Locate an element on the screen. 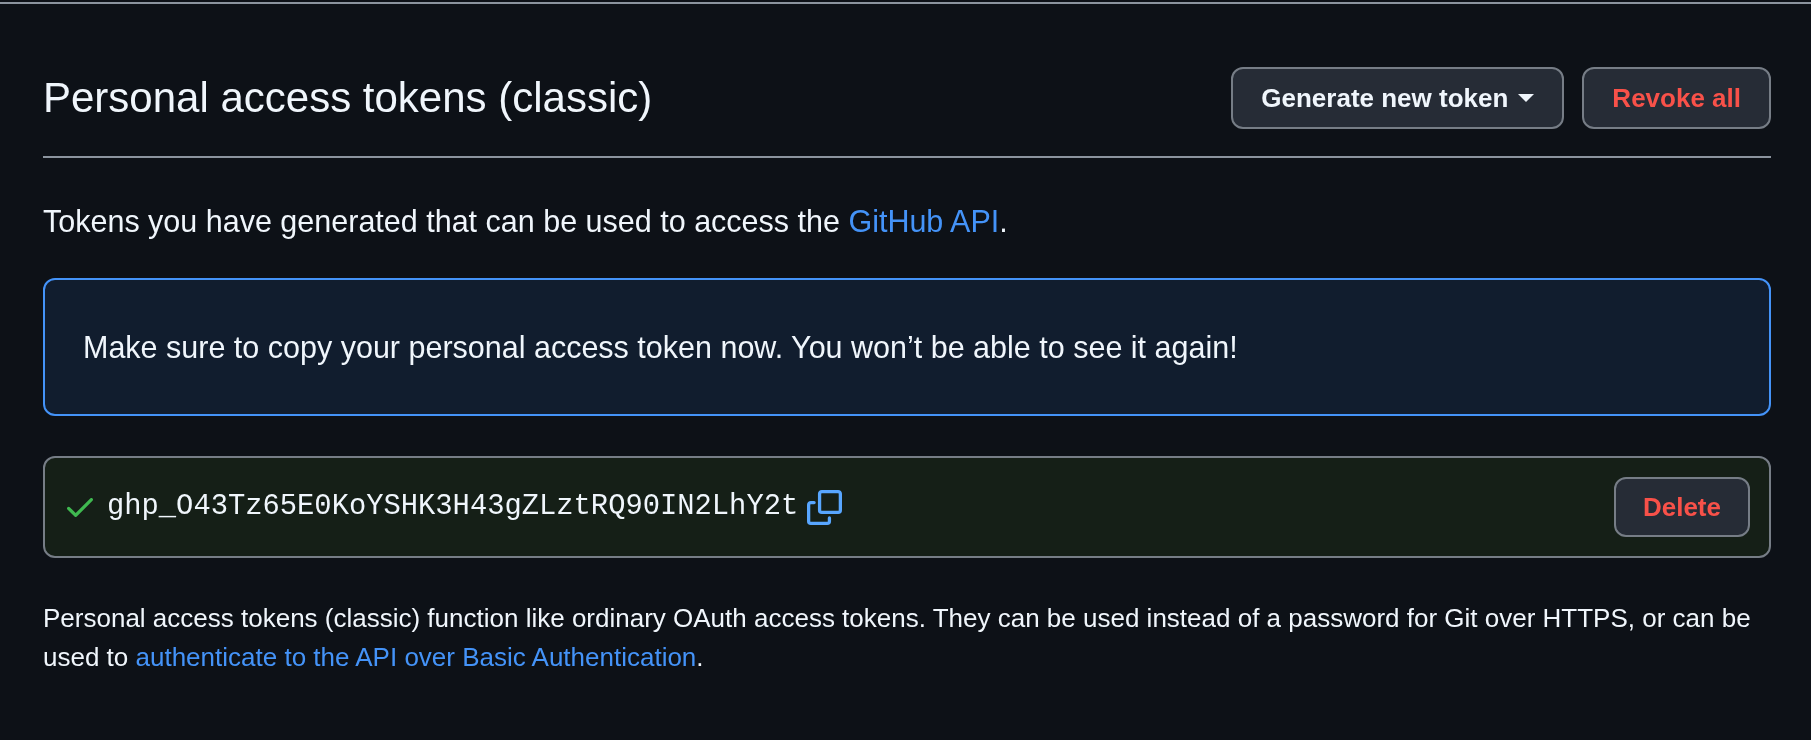 Image resolution: width=1811 pixels, height=740 pixels. check-icon is located at coordinates (80, 507).